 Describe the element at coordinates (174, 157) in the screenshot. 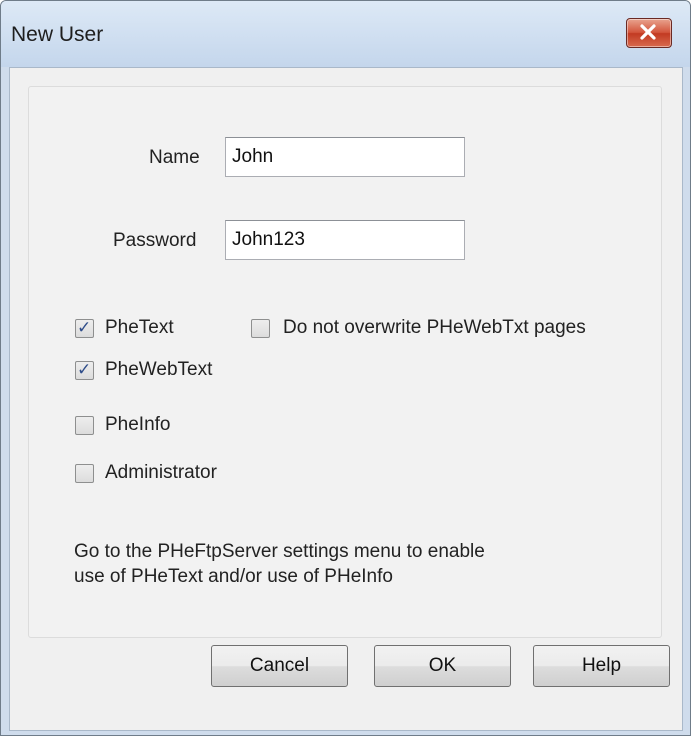

I see `name-label: Name` at that location.